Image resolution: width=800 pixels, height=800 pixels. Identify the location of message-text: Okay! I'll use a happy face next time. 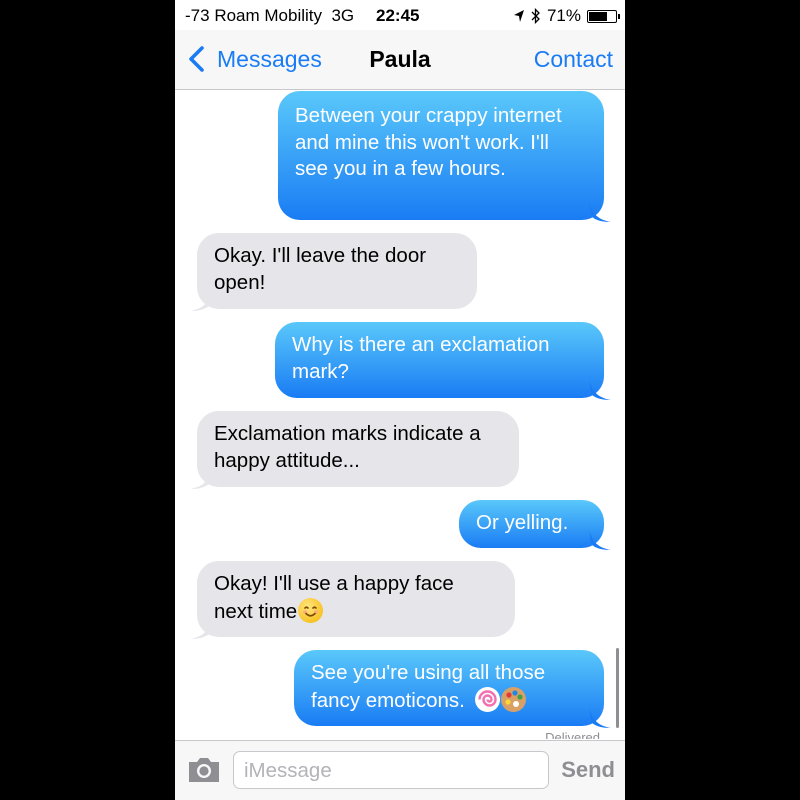
(334, 597).